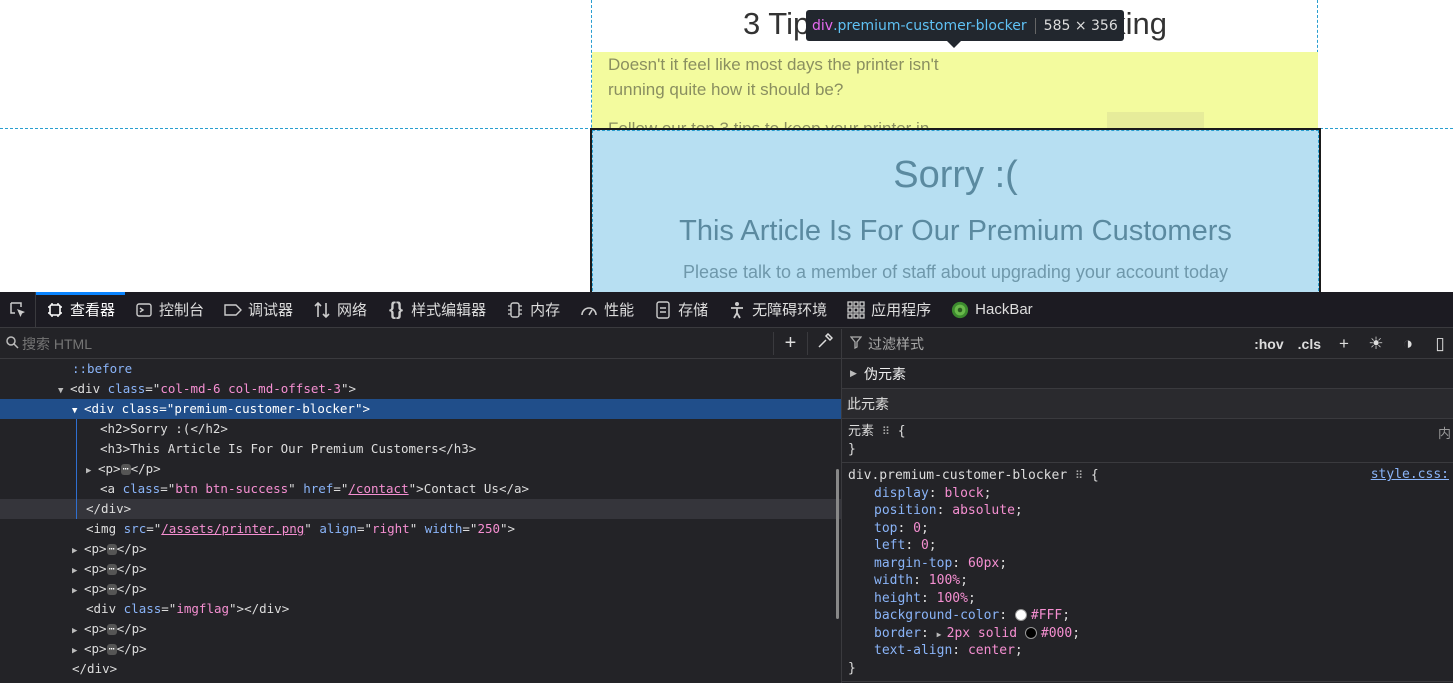 This screenshot has height=683, width=1453. What do you see at coordinates (258, 309) in the screenshot?
I see `tab-debugger: 调试器` at bounding box center [258, 309].